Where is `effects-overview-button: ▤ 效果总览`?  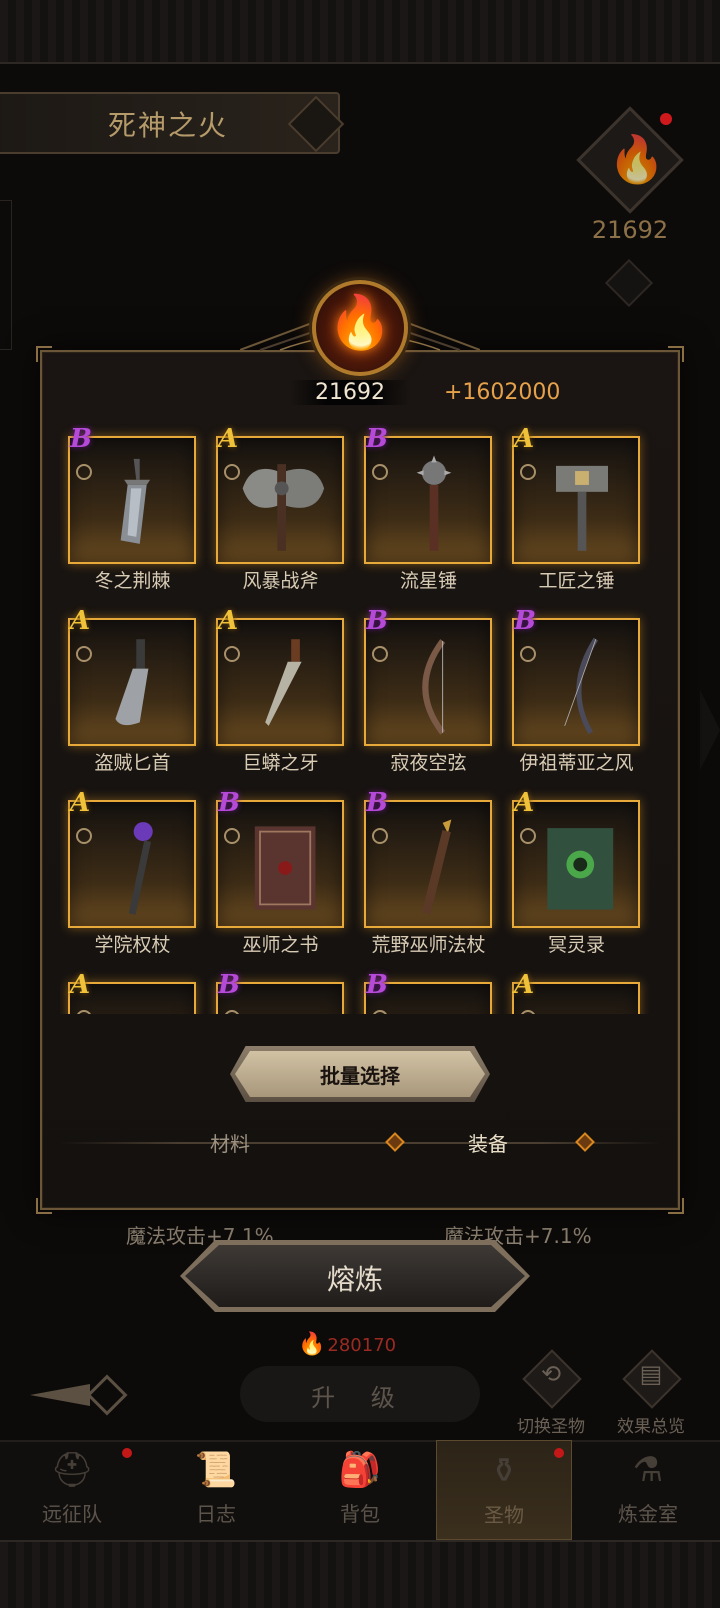 effects-overview-button: ▤ 效果总览 is located at coordinates (651, 1393).